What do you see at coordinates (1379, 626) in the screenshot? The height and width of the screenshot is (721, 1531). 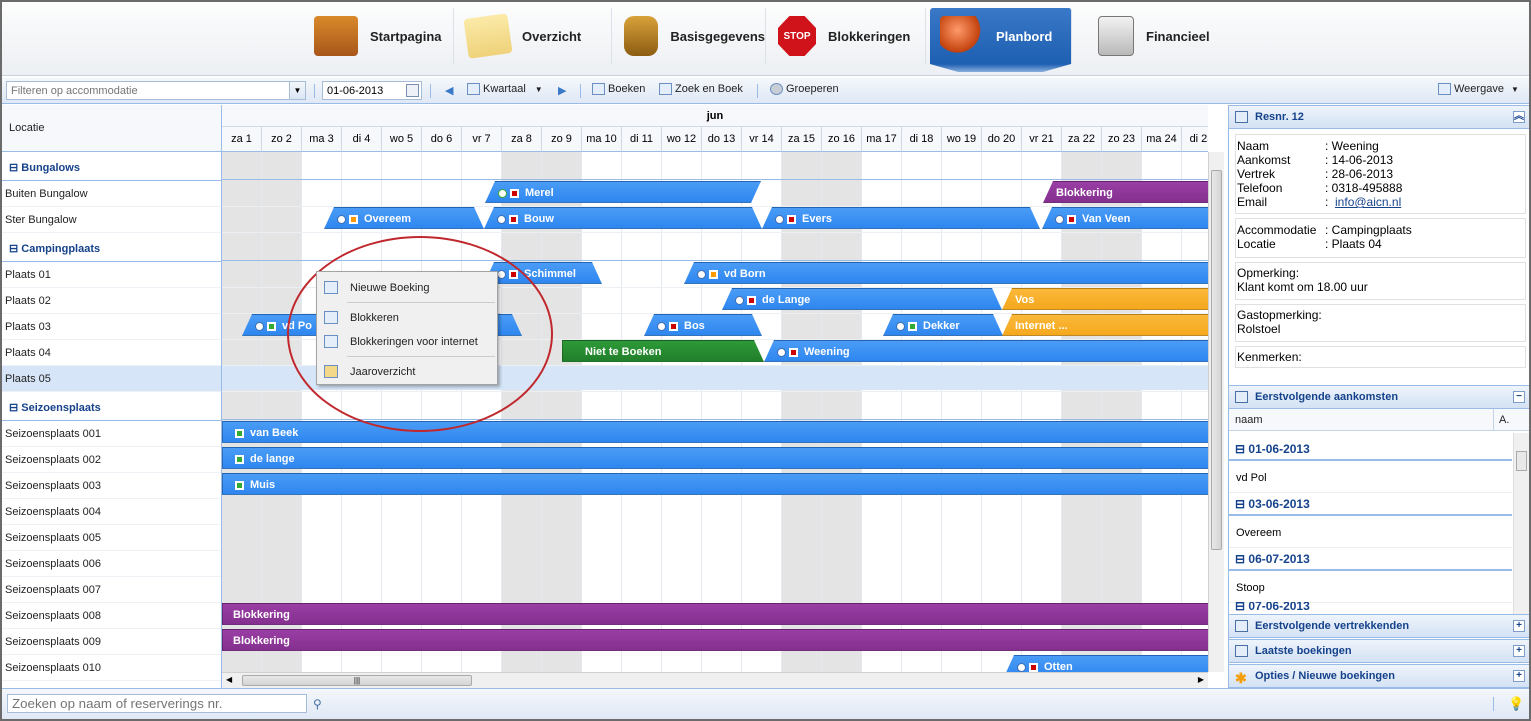 I see `departures-panel-header: Eerstvolgende vertrekkenden +` at bounding box center [1379, 626].